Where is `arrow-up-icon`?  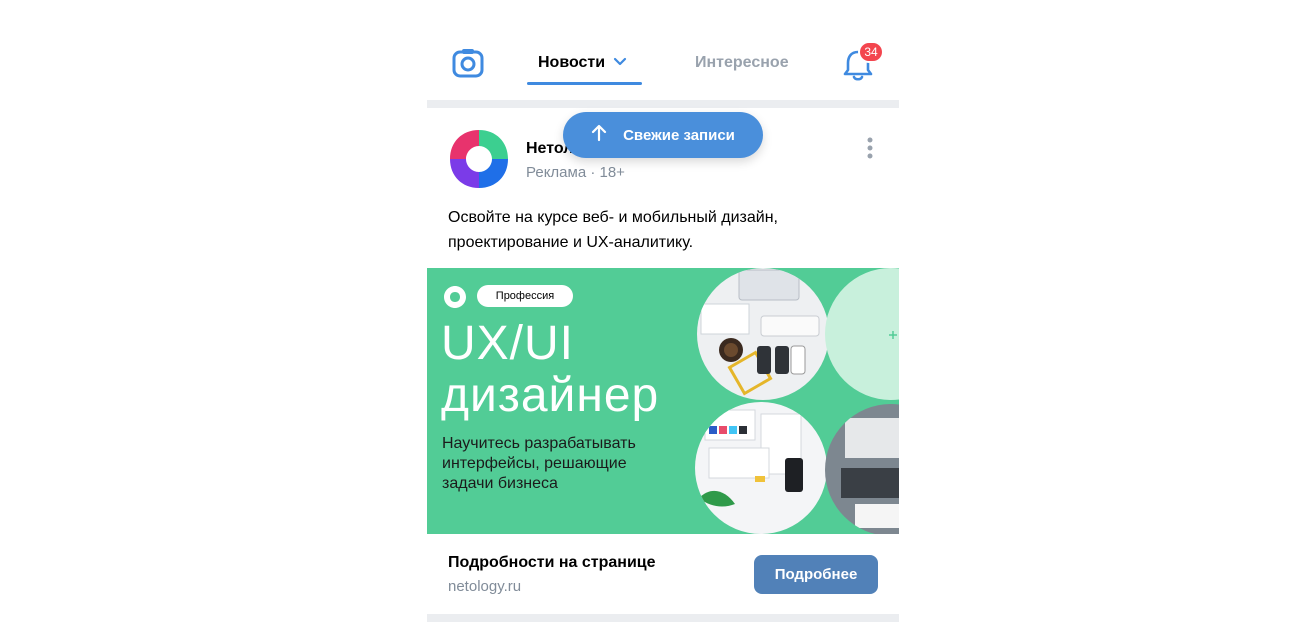 arrow-up-icon is located at coordinates (599, 135).